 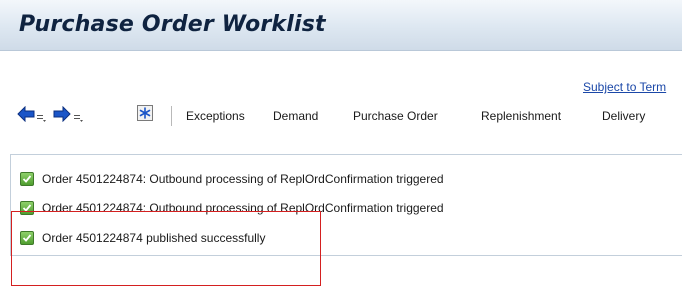 What do you see at coordinates (171, 116) in the screenshot?
I see `toolbar-separator` at bounding box center [171, 116].